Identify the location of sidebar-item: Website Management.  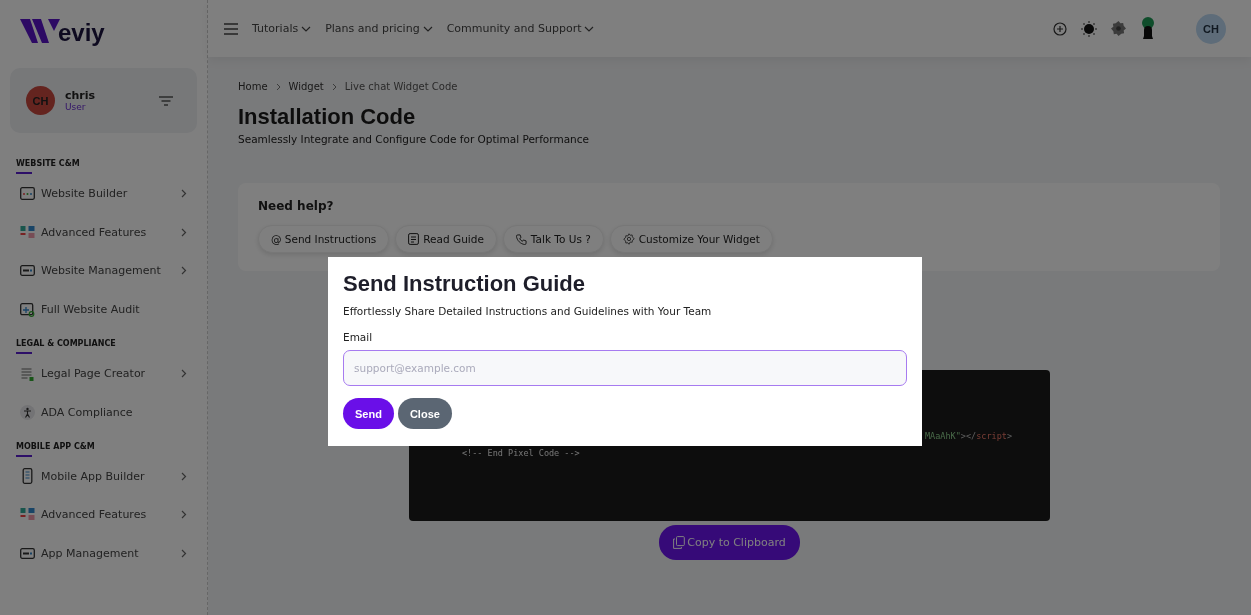
(103, 271).